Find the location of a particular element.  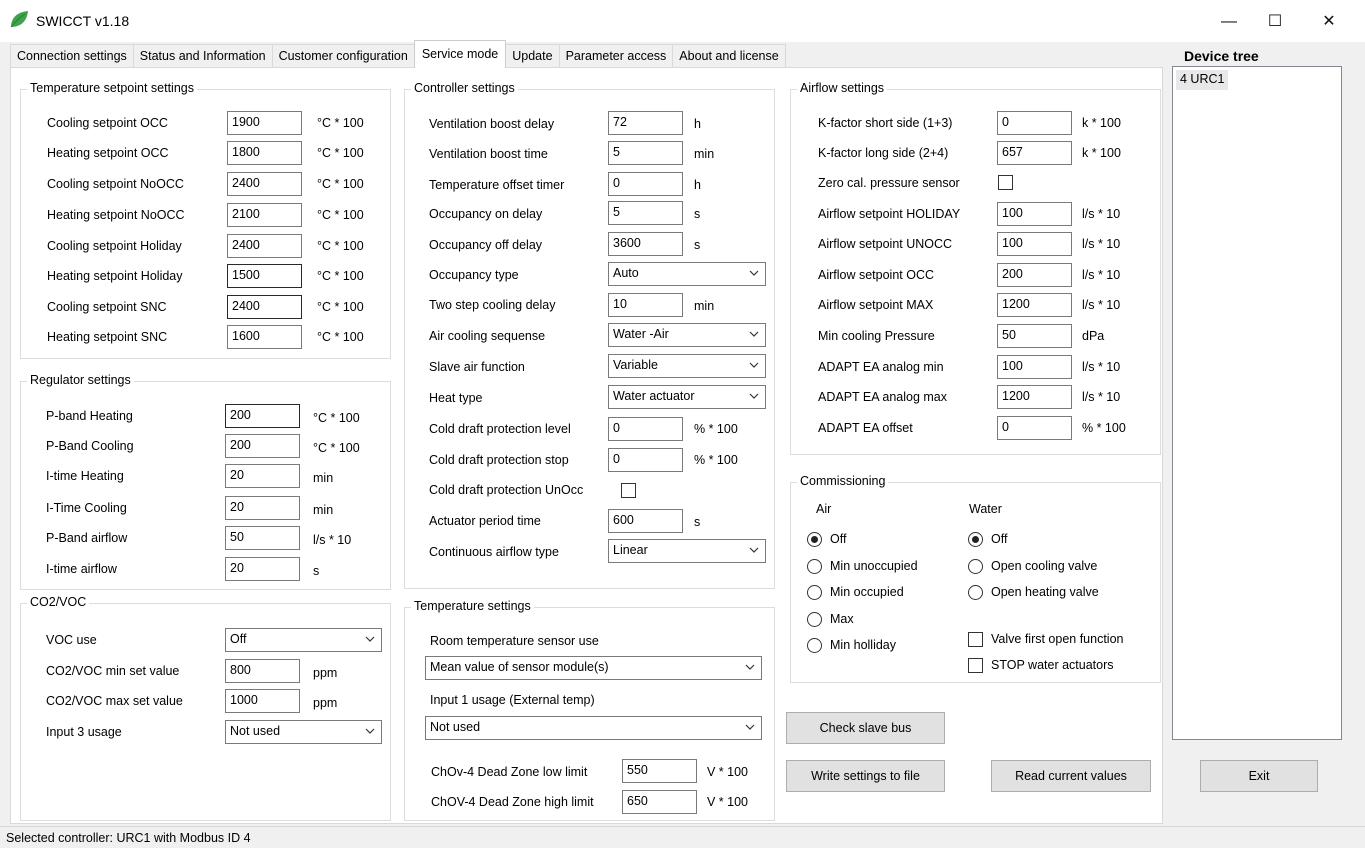

two-step-cooling-label: Two step cooling delay is located at coordinates (492, 305).